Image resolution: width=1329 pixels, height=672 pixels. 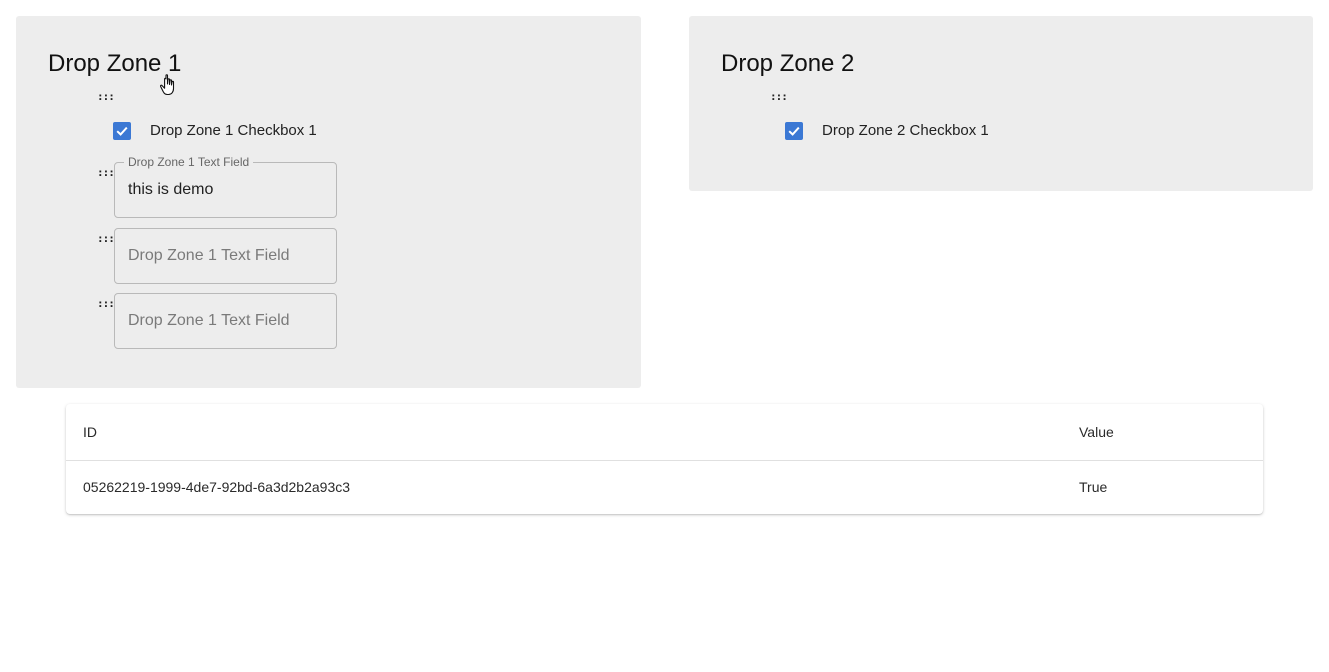 I want to click on table-cell-id: 05262219-1999-4de7-92bd-6a3d2b2a93c3, so click(x=217, y=486).